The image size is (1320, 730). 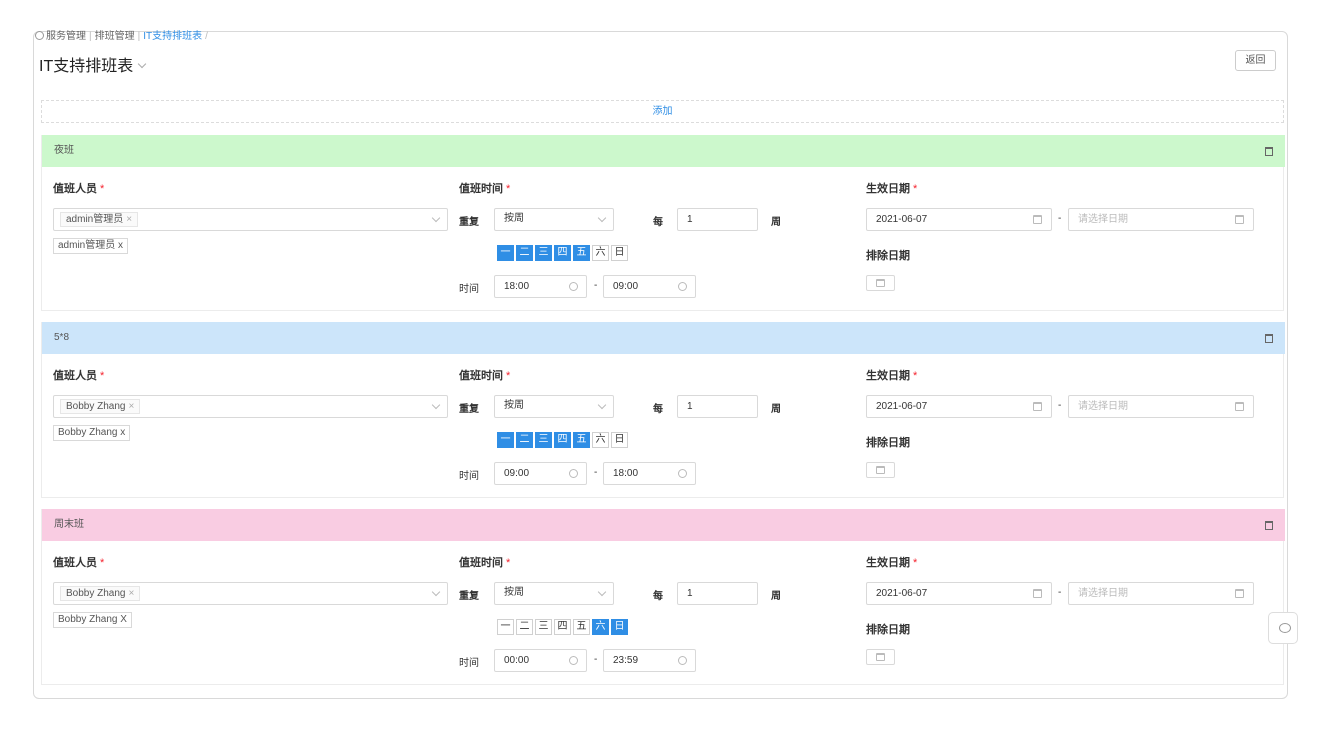 What do you see at coordinates (250, 219) in the screenshot?
I see `staff-select: admin管理员 ×` at bounding box center [250, 219].